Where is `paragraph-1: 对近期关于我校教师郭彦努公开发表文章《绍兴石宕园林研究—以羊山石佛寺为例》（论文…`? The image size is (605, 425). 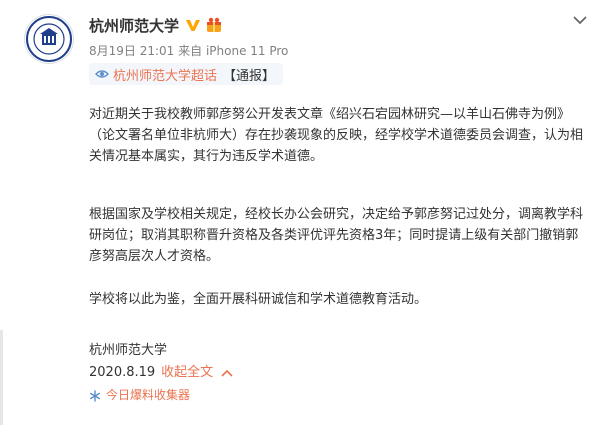
paragraph-1: 对近期关于我校教师郭彦努公开发表文章《绍兴石宕园林研究—以羊山石佛寺为例》（论文… is located at coordinates (336, 135).